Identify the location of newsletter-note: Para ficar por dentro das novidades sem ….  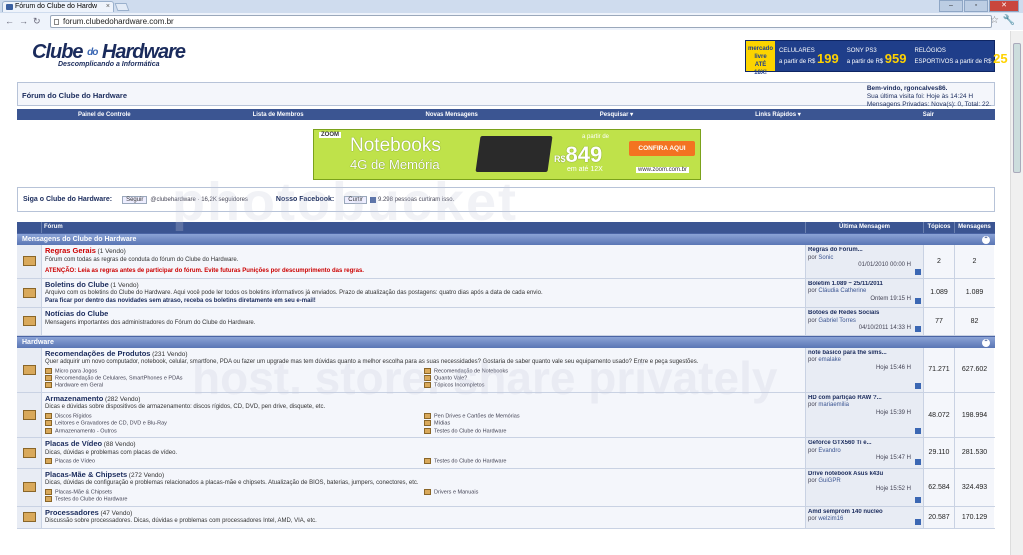
(424, 302).